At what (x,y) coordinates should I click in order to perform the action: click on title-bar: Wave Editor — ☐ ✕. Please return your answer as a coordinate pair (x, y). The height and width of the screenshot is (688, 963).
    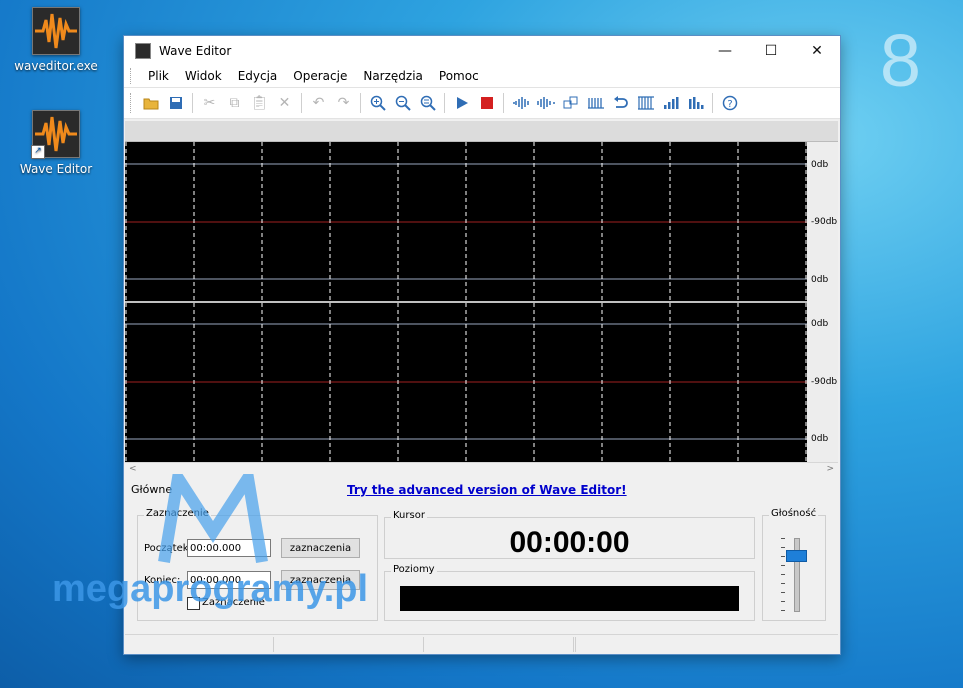
    Looking at the image, I should click on (482, 50).